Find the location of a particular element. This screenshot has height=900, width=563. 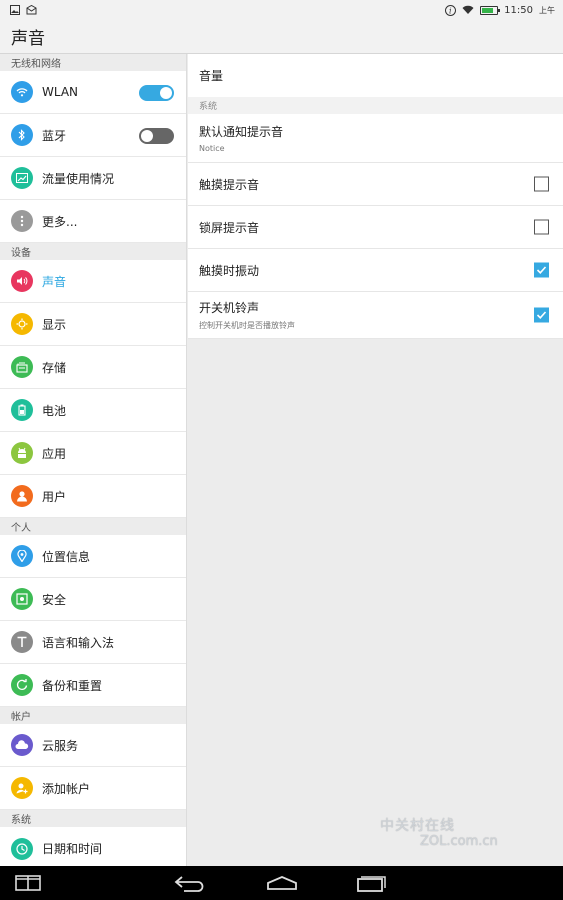

sidebar-item-label: 存储 is located at coordinates (54, 367).